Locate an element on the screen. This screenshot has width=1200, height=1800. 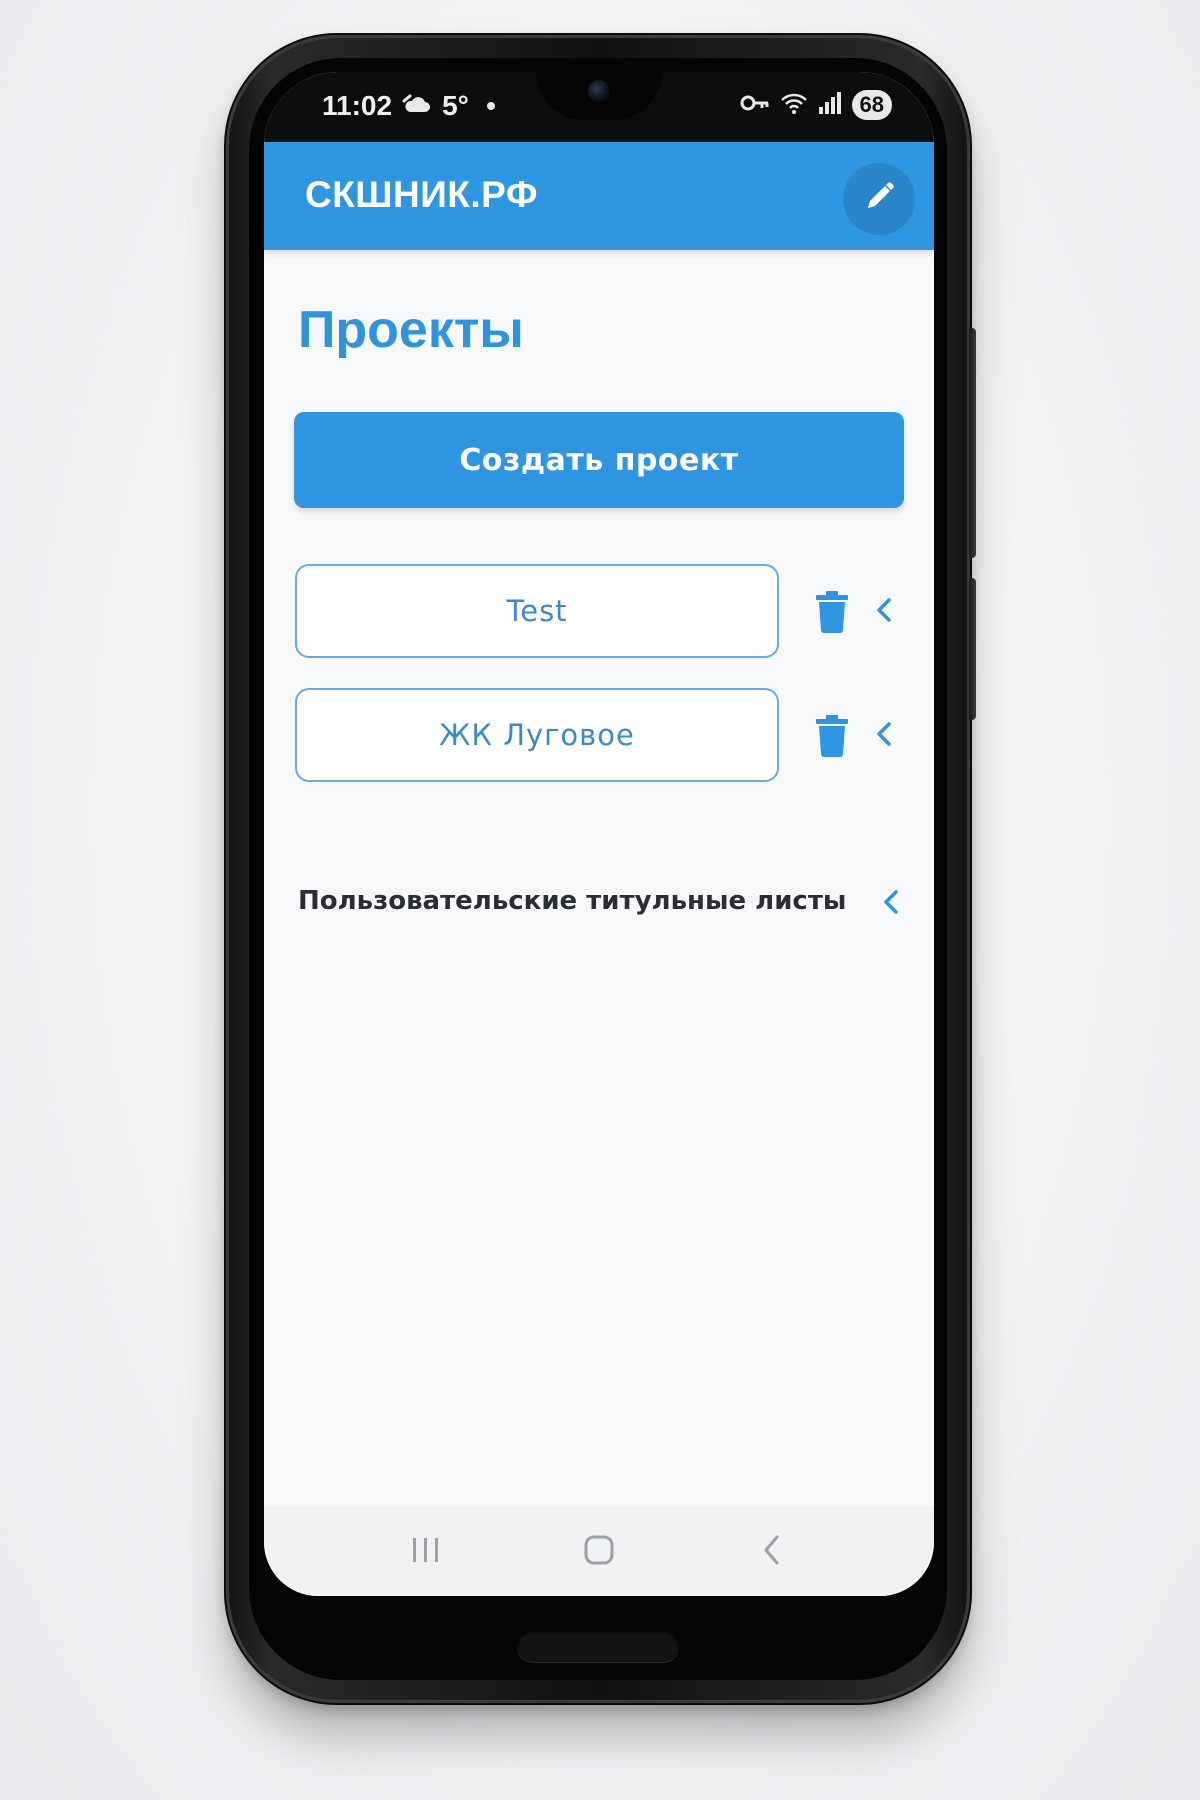
signal-icon is located at coordinates (830, 105).